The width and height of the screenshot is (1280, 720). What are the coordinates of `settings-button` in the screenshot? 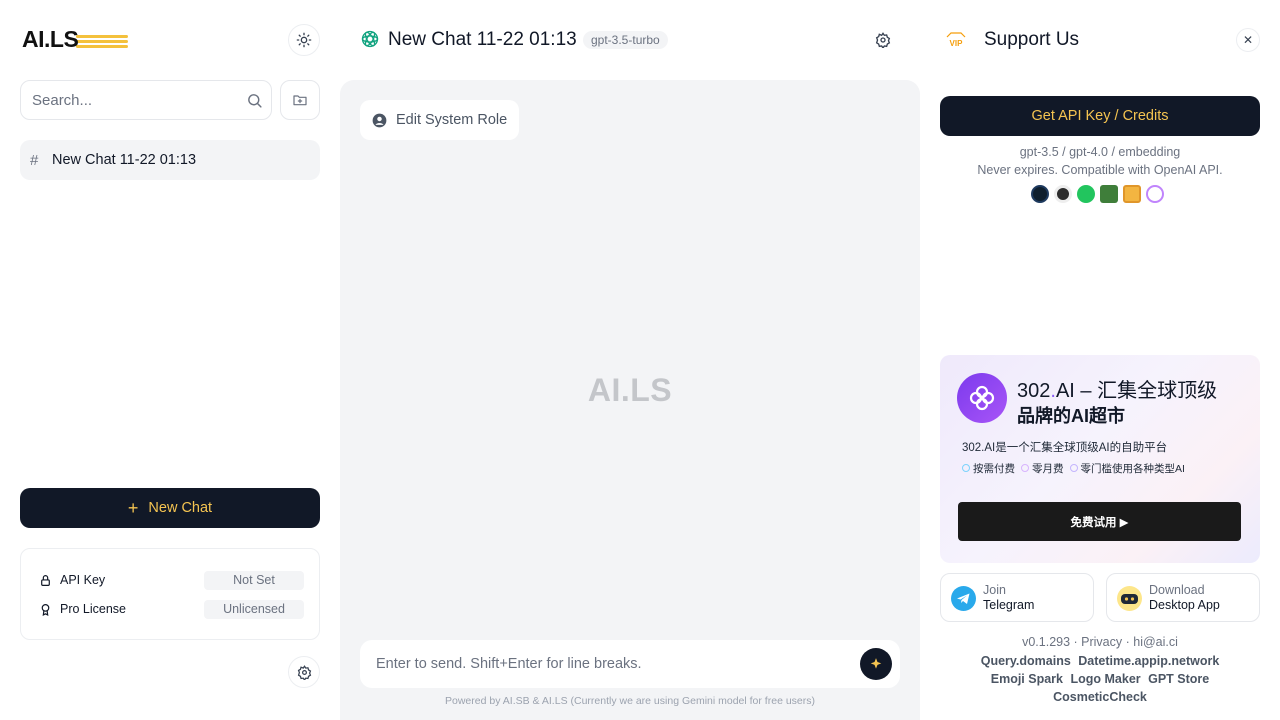 It's located at (304, 672).